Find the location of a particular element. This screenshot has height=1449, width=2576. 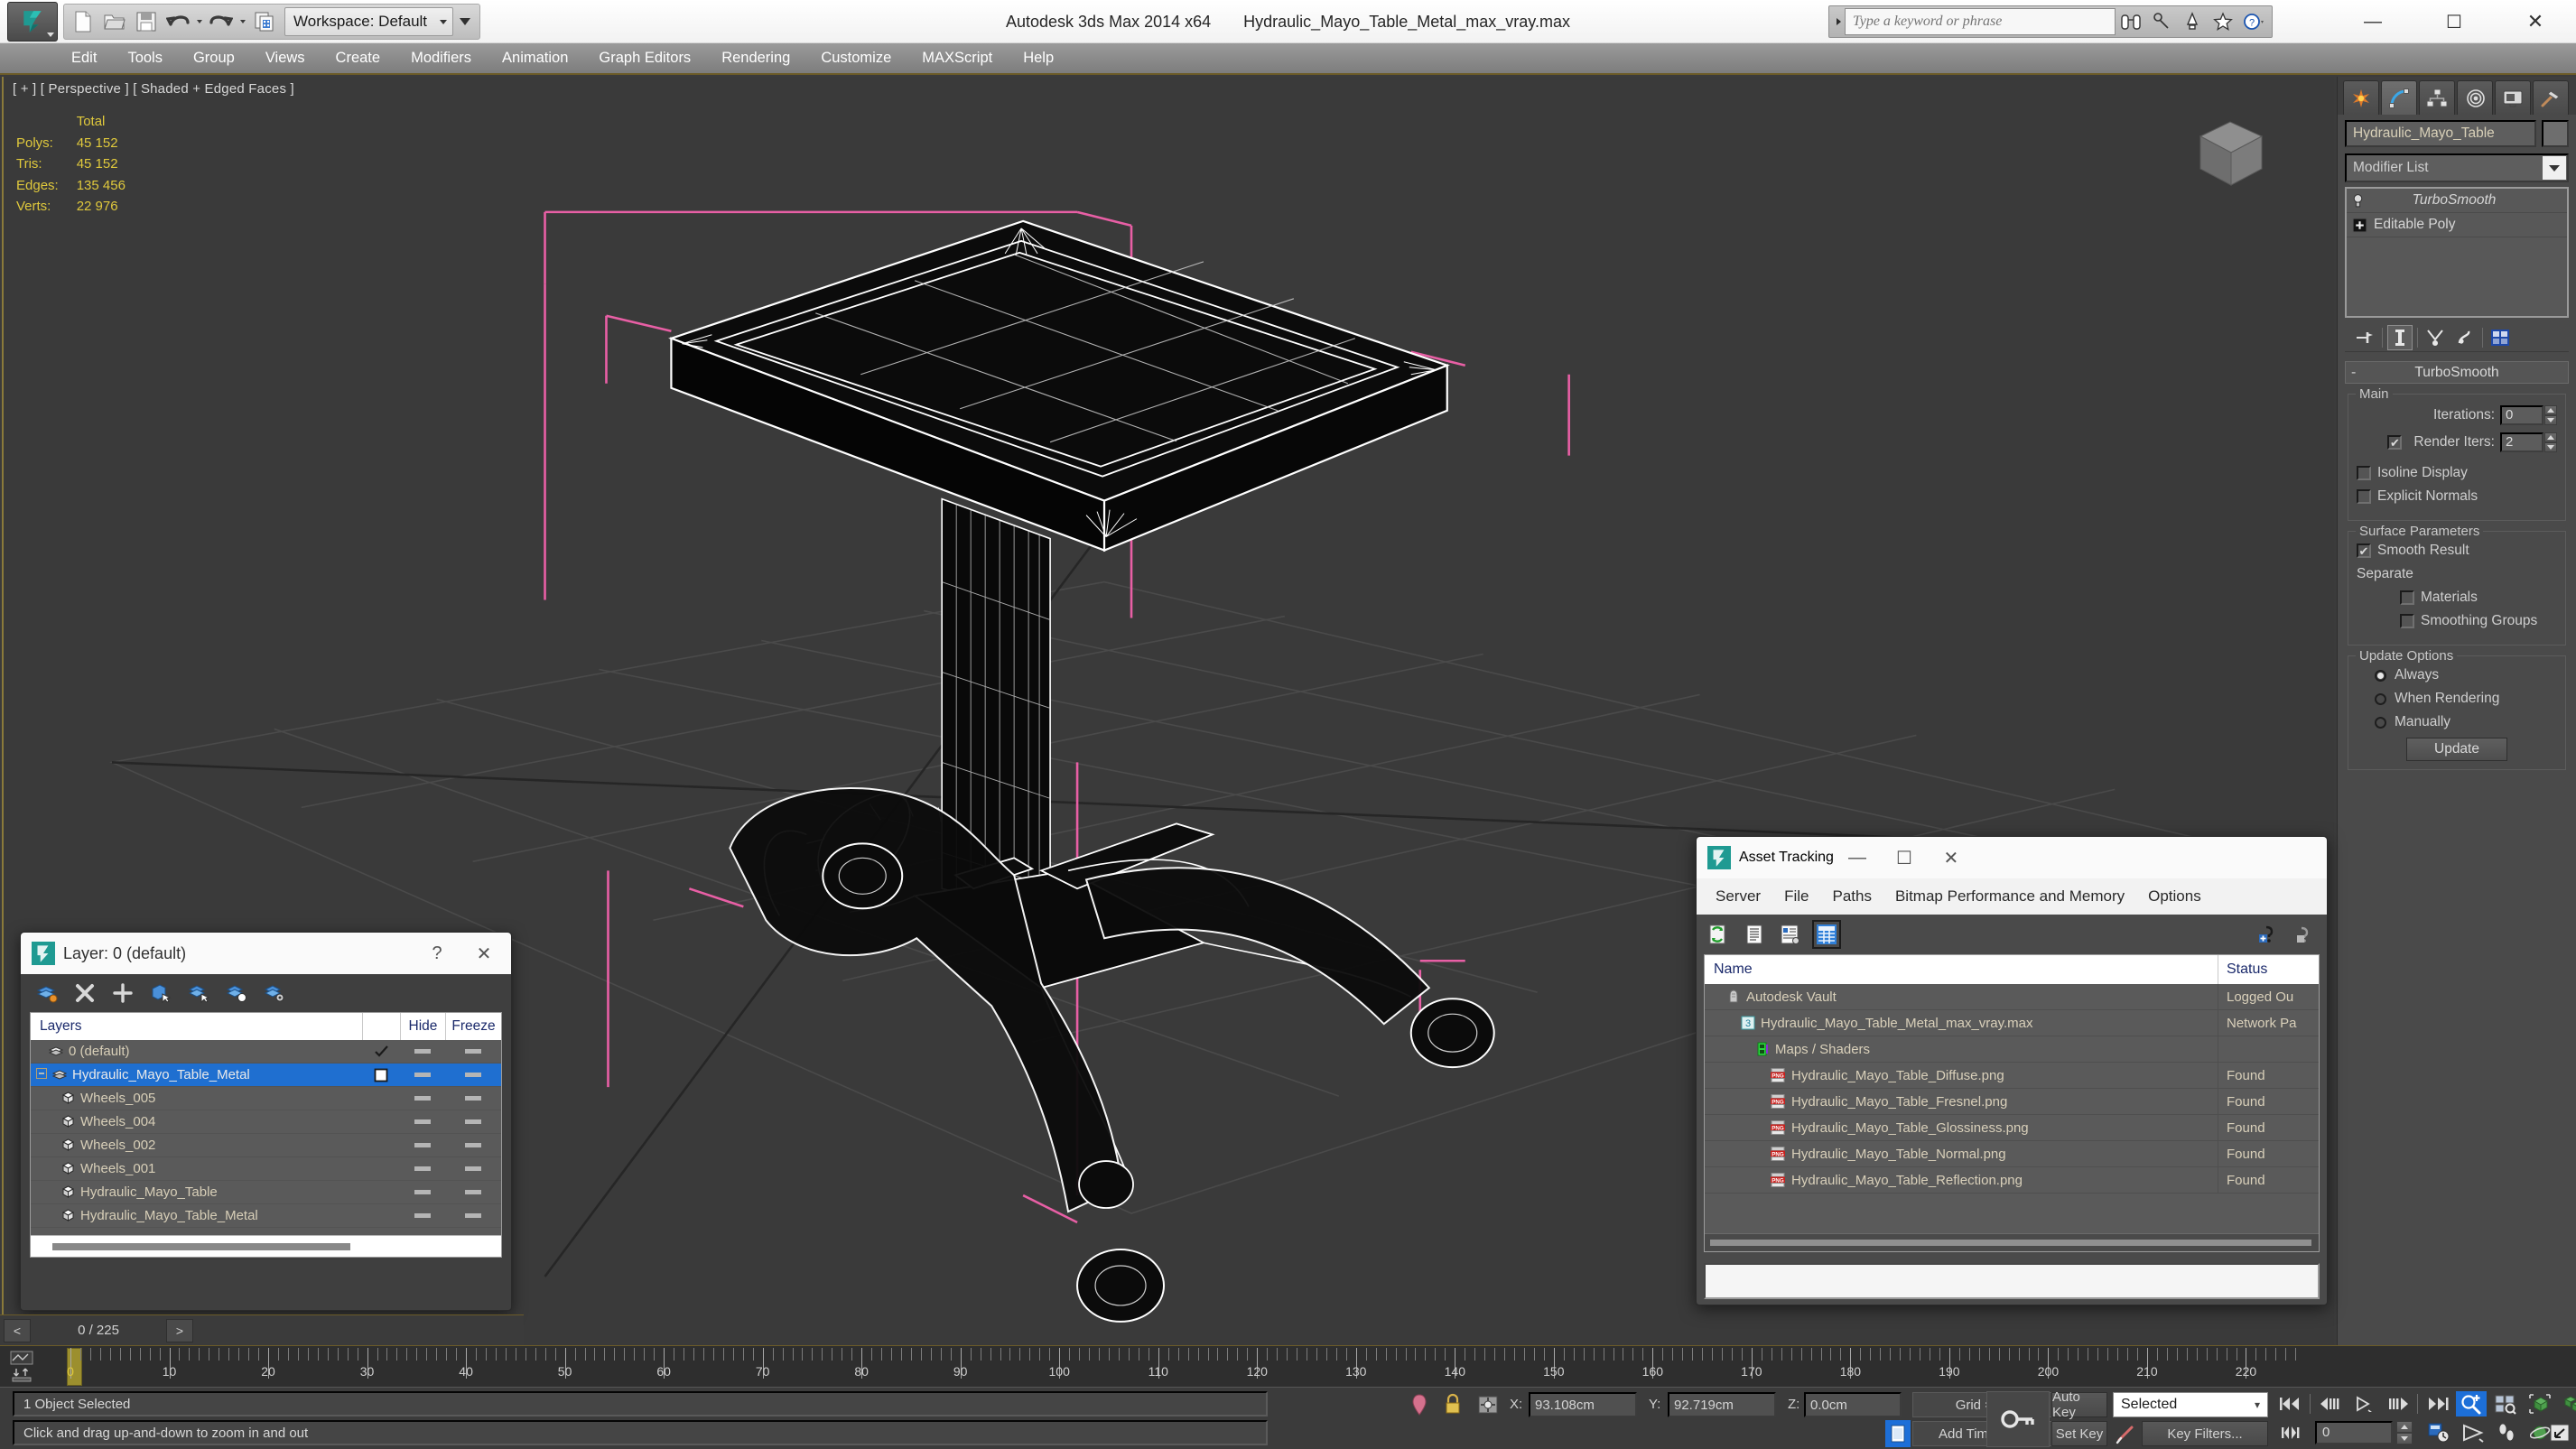

search-input is located at coordinates (1980, 21).